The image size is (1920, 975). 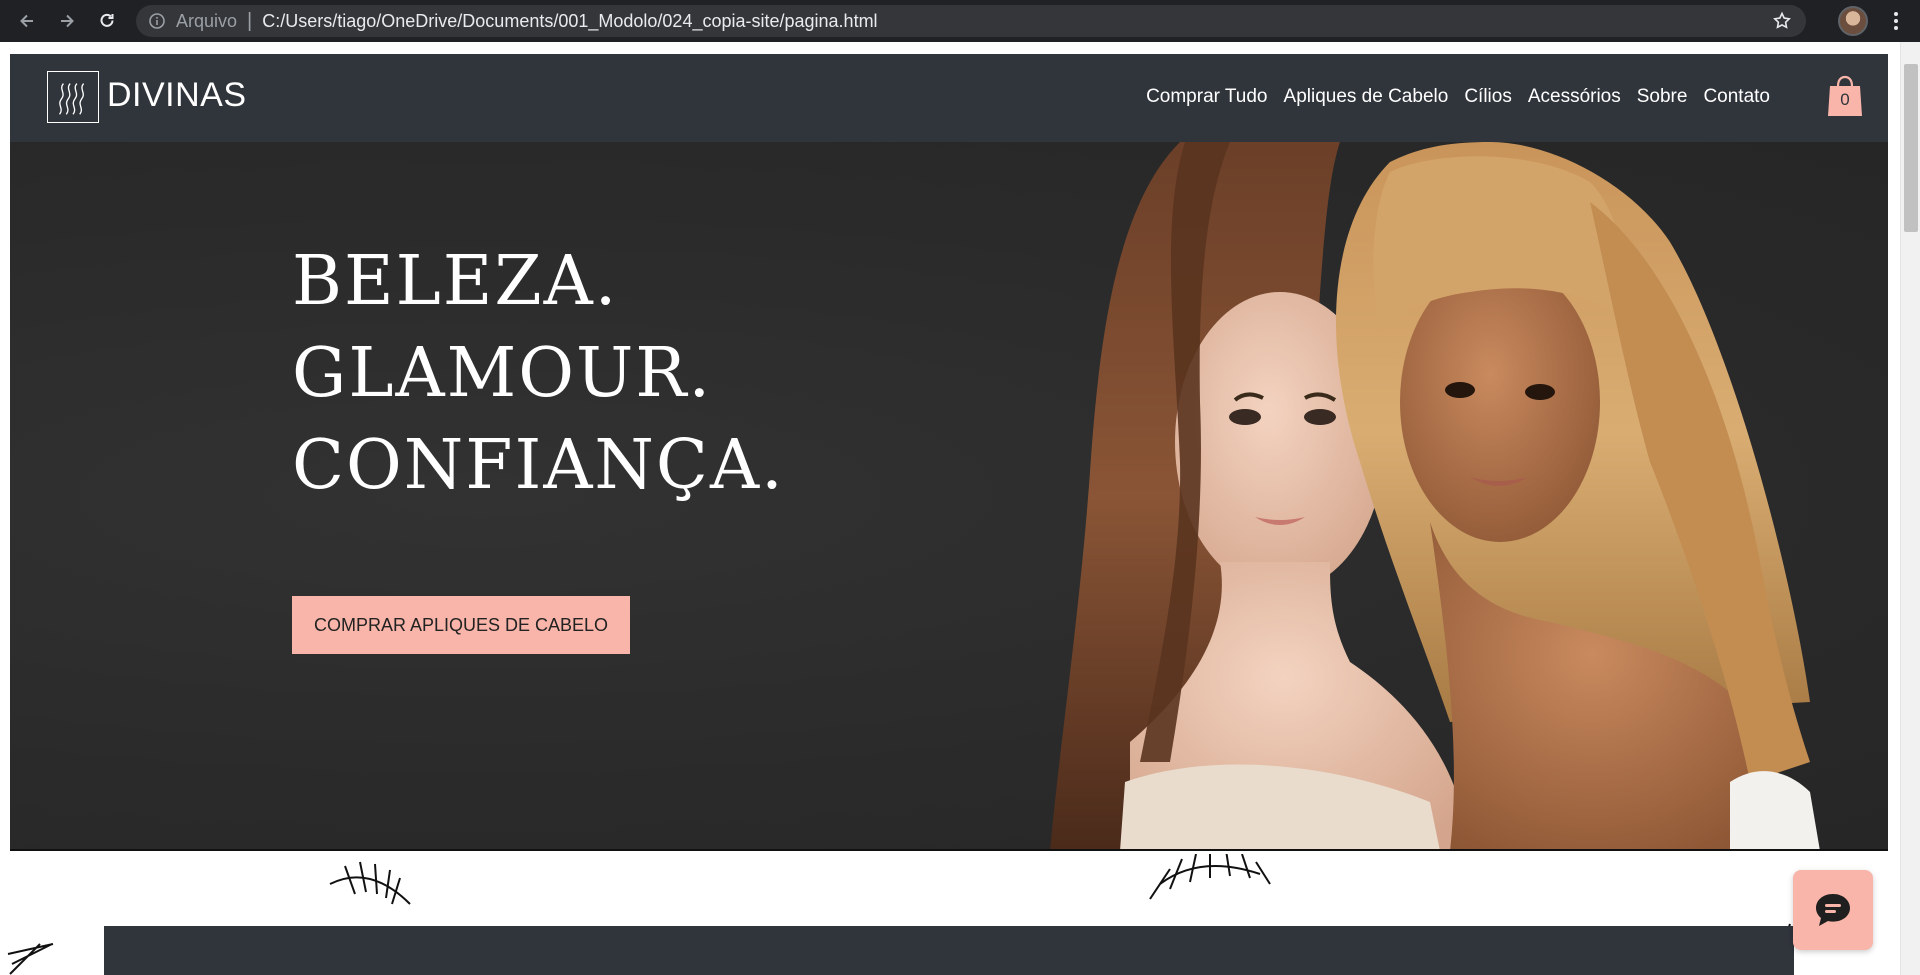 I want to click on hero-heading-line: GLAMOUR., so click(x=502, y=373).